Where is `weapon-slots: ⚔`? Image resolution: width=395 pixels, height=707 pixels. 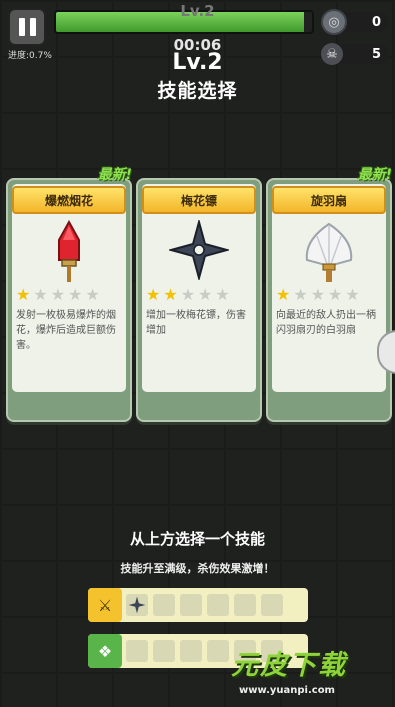
weapon-slots: ⚔ is located at coordinates (198, 605).